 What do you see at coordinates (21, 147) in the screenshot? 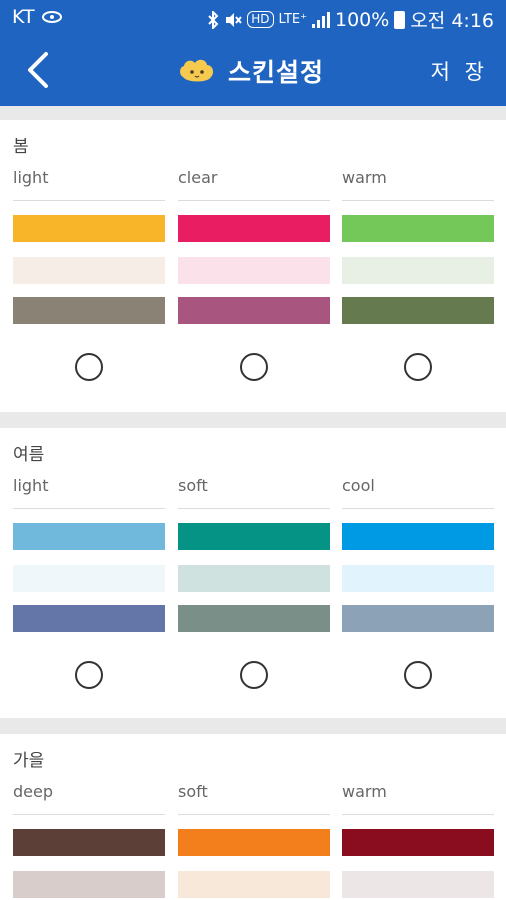
I see `season-title: 봄` at bounding box center [21, 147].